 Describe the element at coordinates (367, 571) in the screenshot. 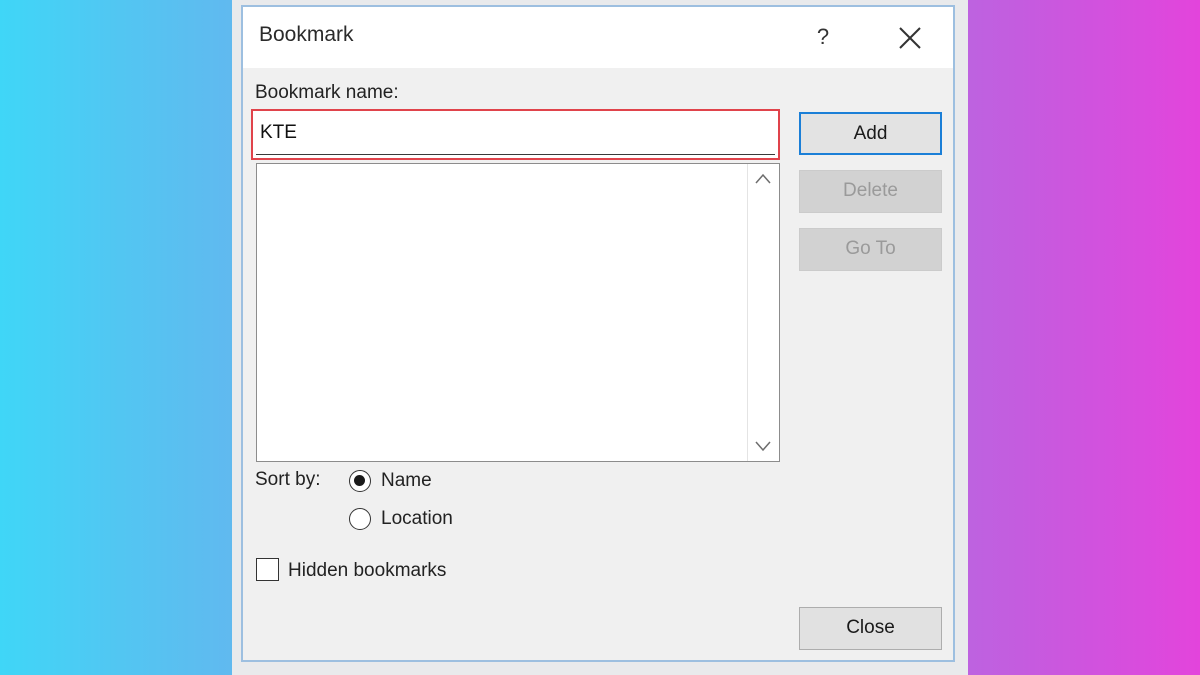

I see `hidden-bookmarks-label: Hidden bookmarks` at that location.